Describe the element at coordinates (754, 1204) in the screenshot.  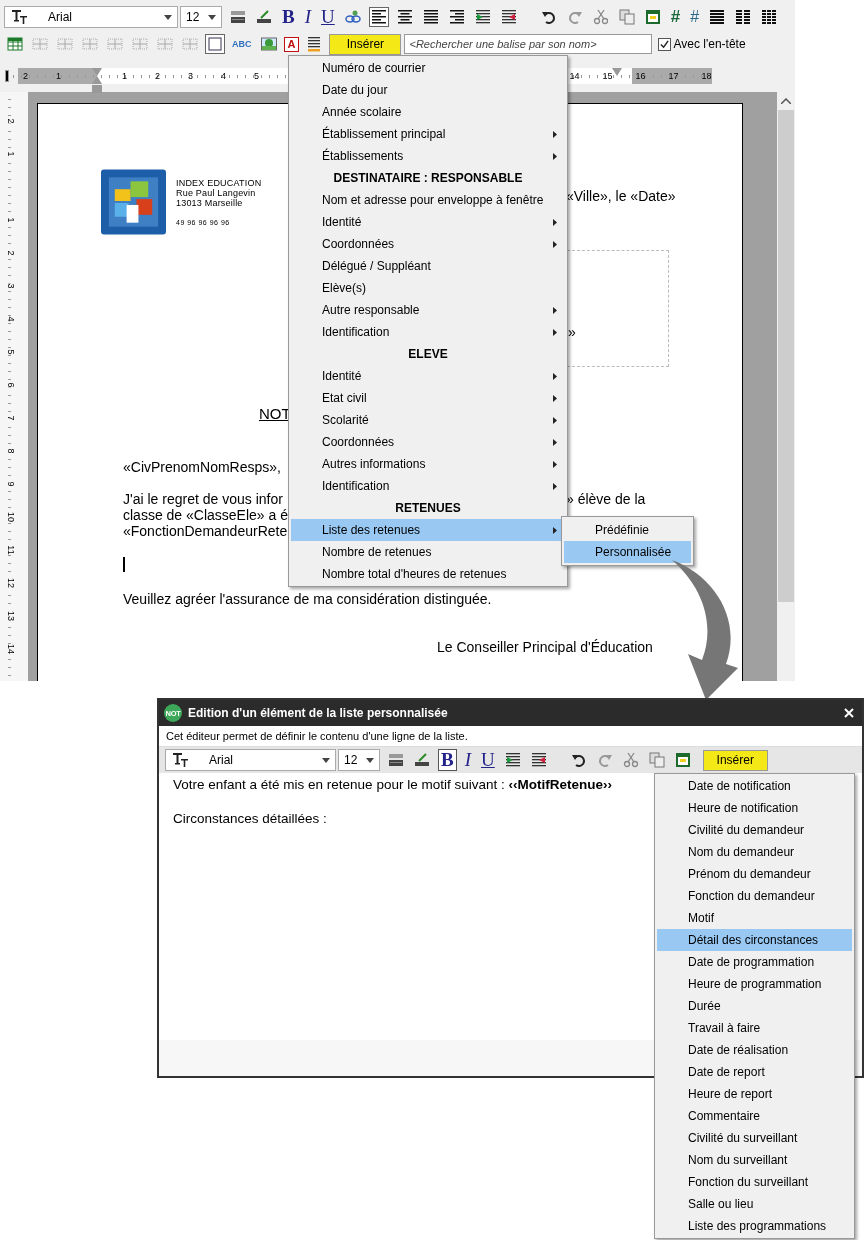
I see `menu-item: Salle ou lieu` at that location.